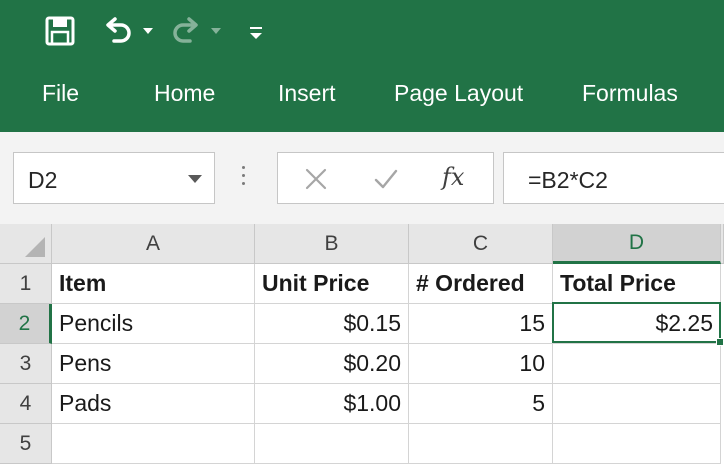 Image resolution: width=724 pixels, height=464 pixels. I want to click on cell-b3: $0.20, so click(332, 364).